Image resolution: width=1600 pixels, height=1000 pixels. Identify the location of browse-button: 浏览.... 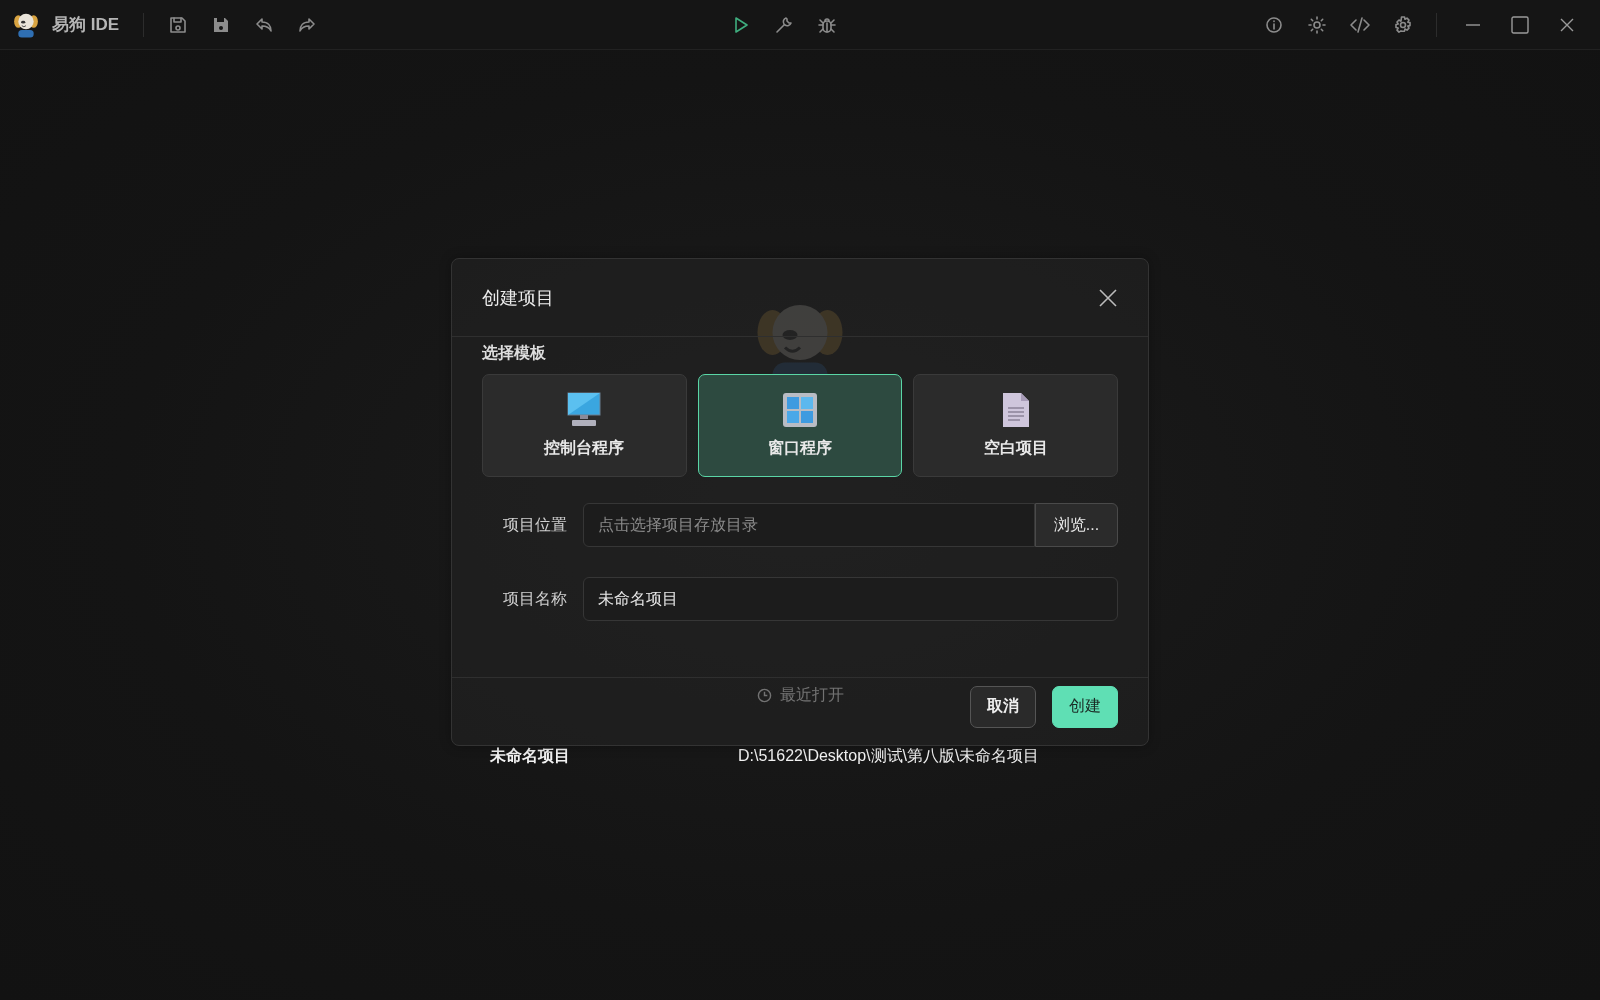
(1076, 525).